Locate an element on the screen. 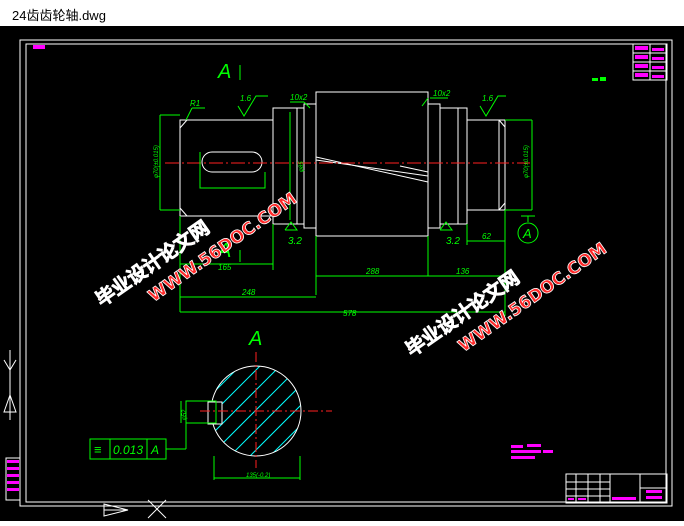 The width and height of the screenshot is (684, 526). section-view-title: A is located at coordinates (255, 339).